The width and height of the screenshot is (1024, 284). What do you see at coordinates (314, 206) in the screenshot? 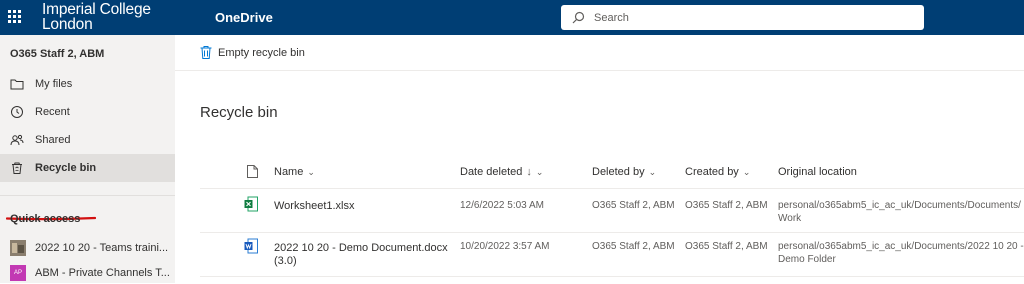
I see `file-name: Worksheet1.xlsx` at bounding box center [314, 206].